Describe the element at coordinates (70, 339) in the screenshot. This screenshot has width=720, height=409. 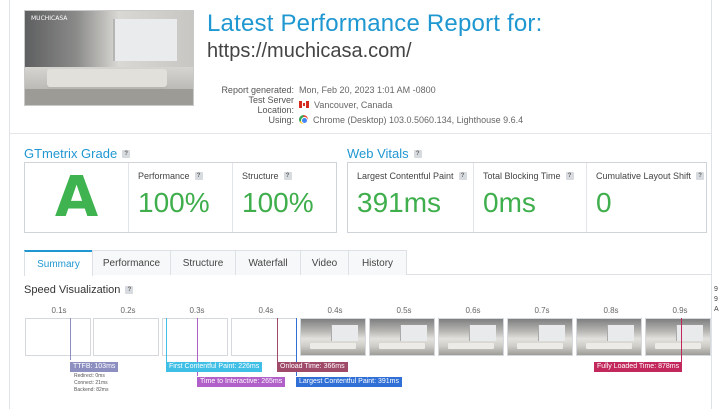
I see `ttfb-line` at that location.